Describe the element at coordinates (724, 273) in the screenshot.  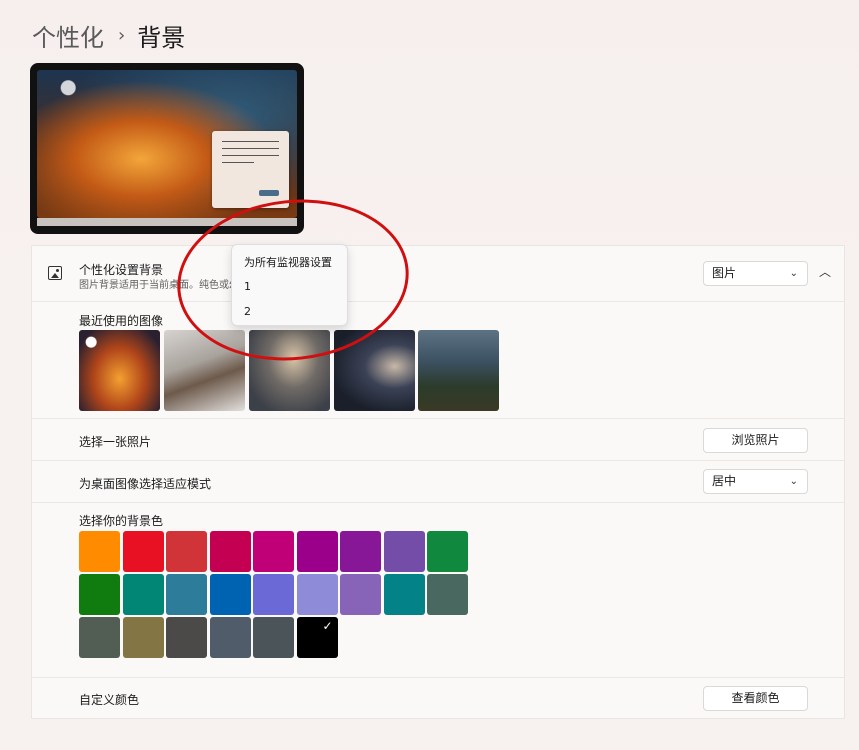
I see `background-type-value: 图片` at that location.